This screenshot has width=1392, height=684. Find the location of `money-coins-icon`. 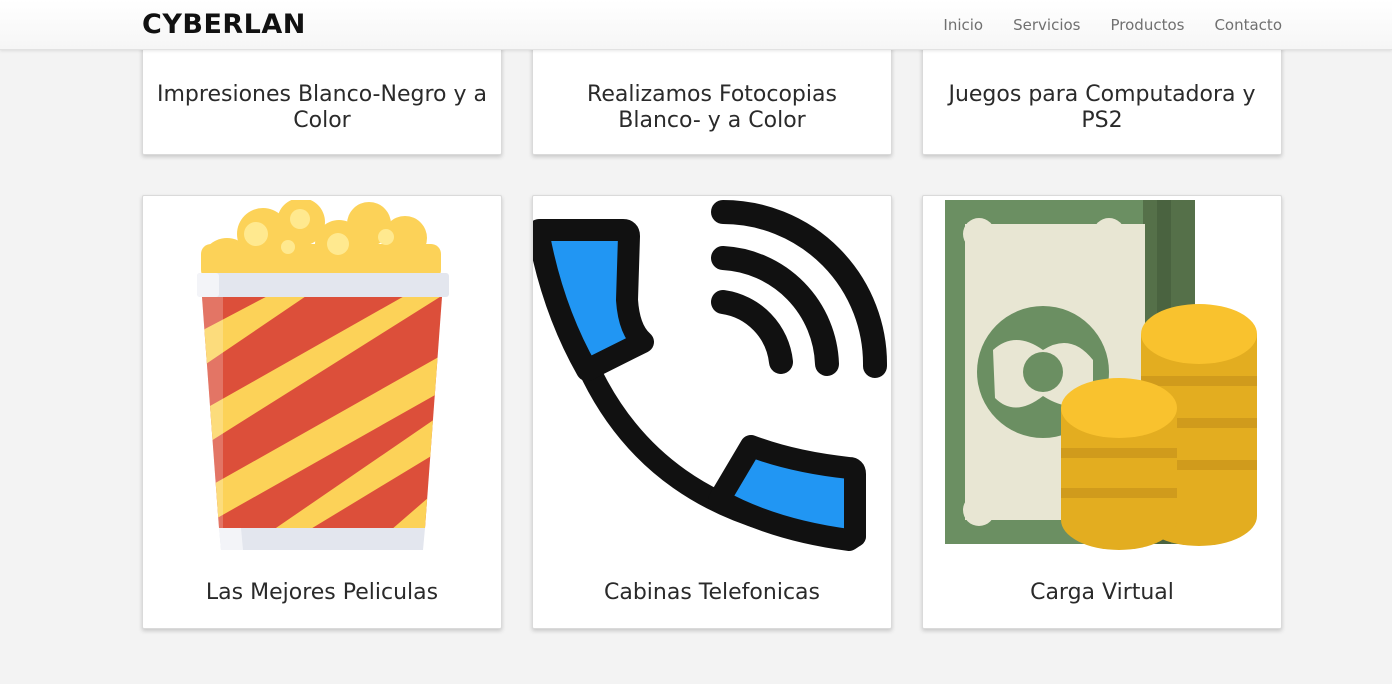

money-coins-icon is located at coordinates (1102, 376).